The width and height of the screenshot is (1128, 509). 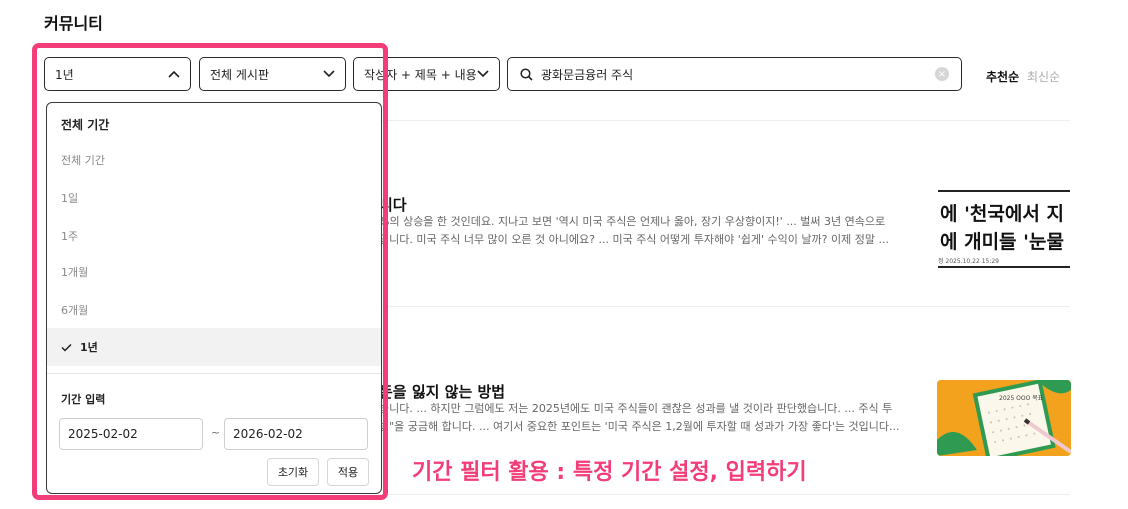 I want to click on notebook-image: 2025 OOO 목표, so click(x=1004, y=418).